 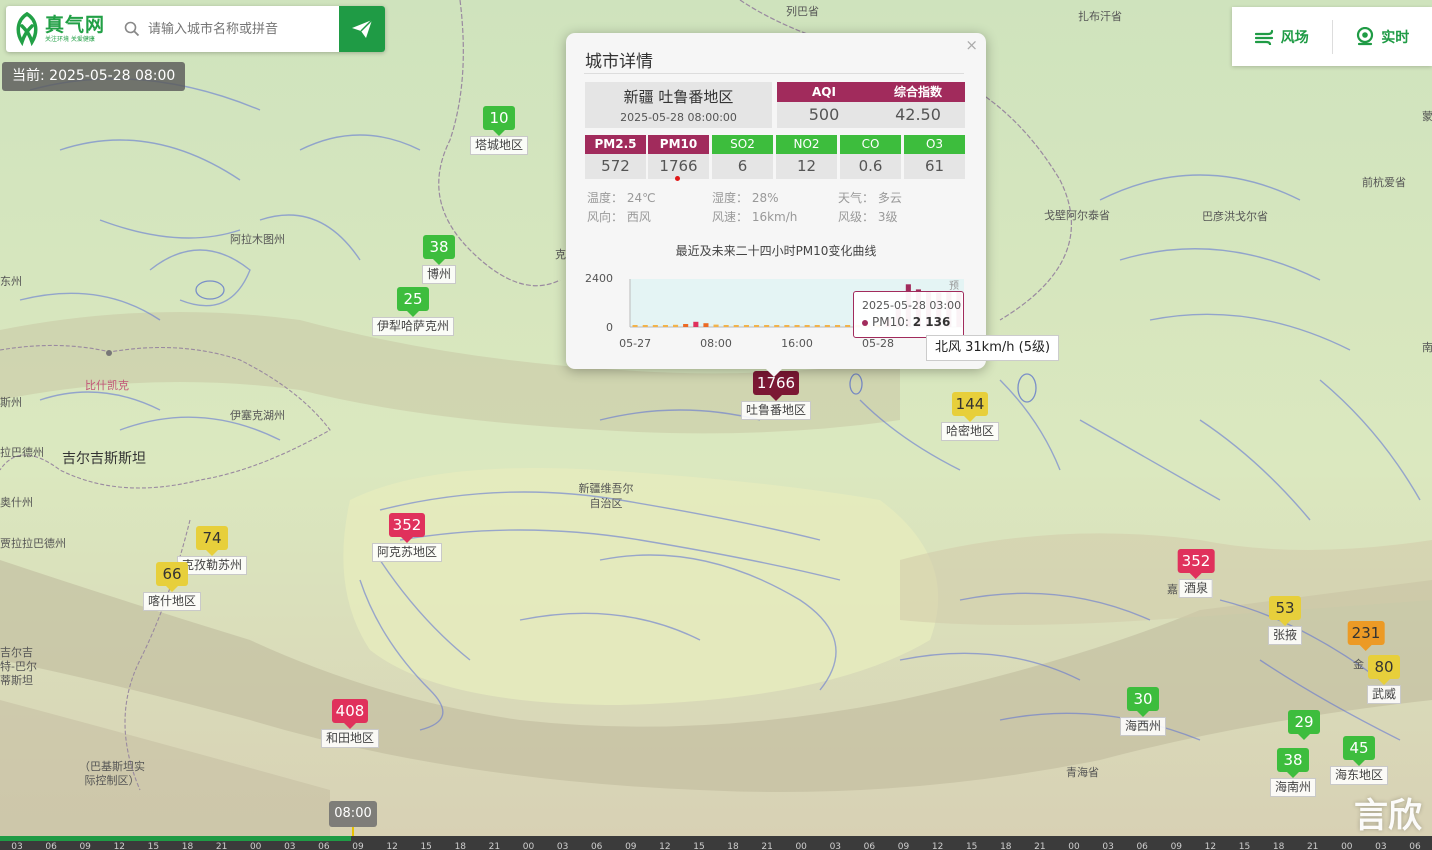 I want to click on aqi-value: 38, so click(x=438, y=250).